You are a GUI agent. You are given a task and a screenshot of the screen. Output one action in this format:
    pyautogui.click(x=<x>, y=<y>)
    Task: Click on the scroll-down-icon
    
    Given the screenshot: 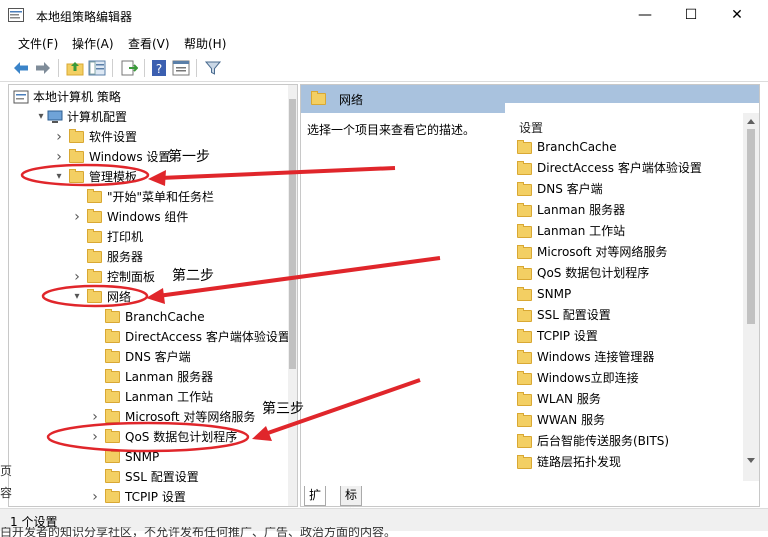 What is the action you would take?
    pyautogui.click(x=751, y=460)
    